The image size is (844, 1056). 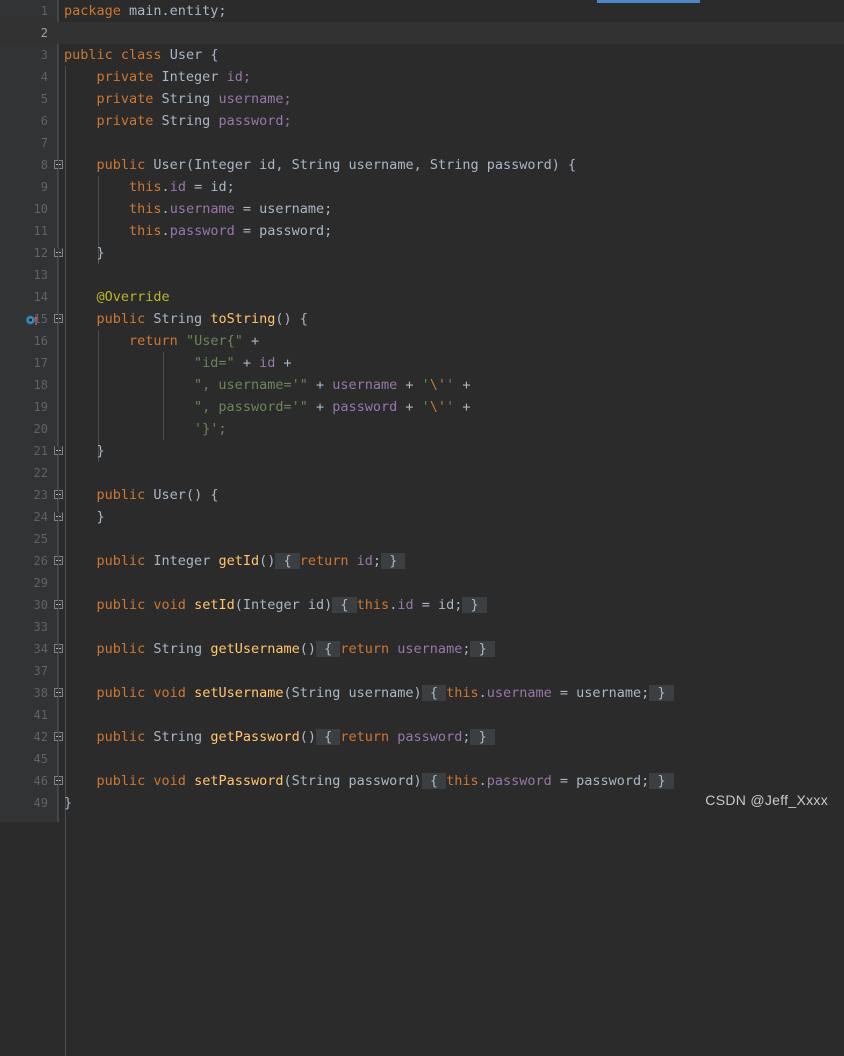 I want to click on code-line: 26 public Integer getId() { return id; }, so click(x=422, y=561).